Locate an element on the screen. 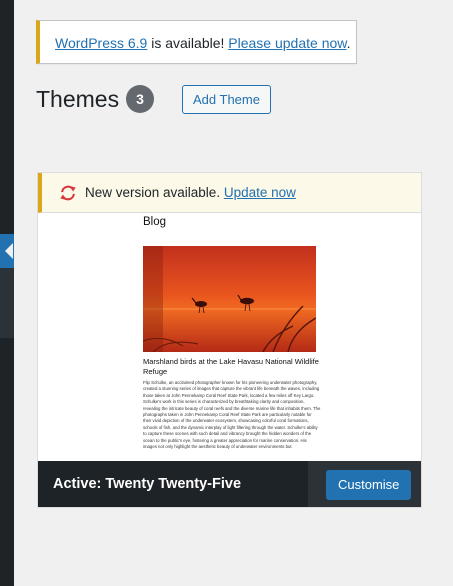 This screenshot has height=586, width=453. current-menu-indicator is located at coordinates (7, 251).